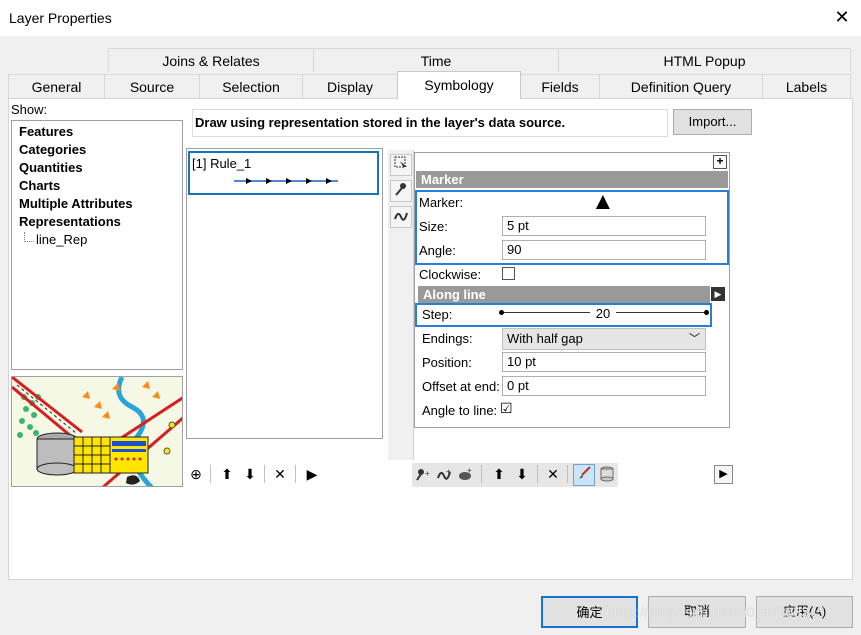 The image size is (861, 635). What do you see at coordinates (29, 109) in the screenshot?
I see `show-label: Show:` at bounding box center [29, 109].